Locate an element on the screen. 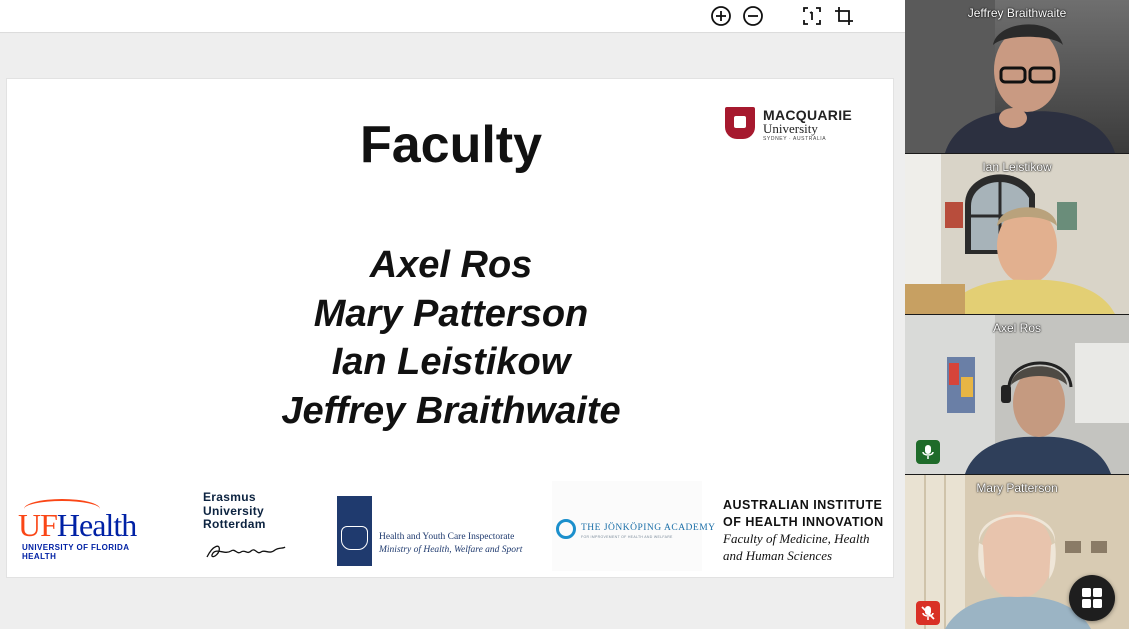 This screenshot has width=1129, height=629. zoom-in-button is located at coordinates (721, 16).